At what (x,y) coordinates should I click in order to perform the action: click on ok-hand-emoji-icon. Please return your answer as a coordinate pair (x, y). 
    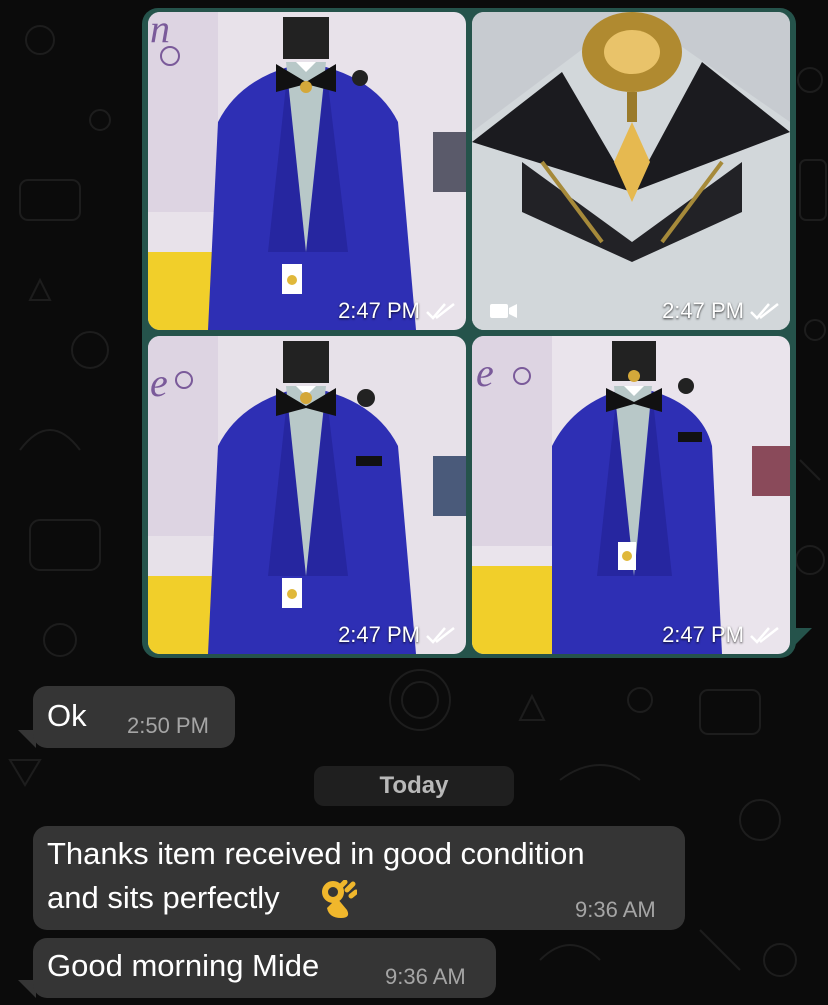
    Looking at the image, I should click on (339, 899).